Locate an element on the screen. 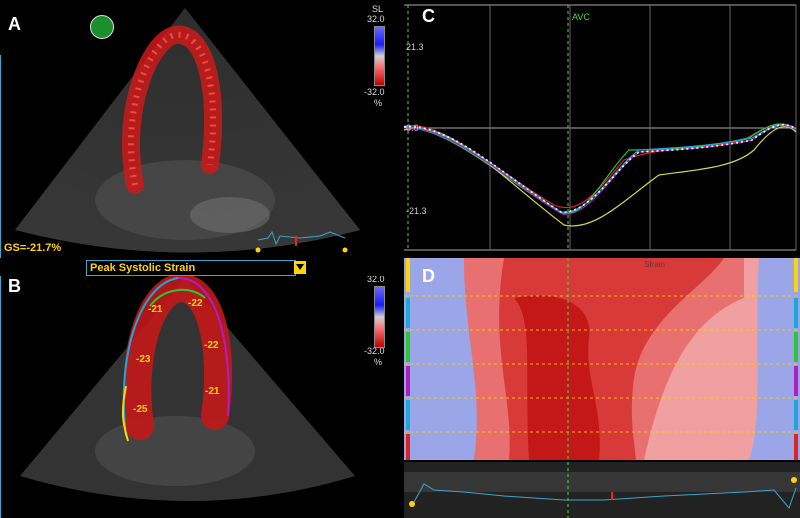 Image resolution: width=800 pixels, height=518 pixels. segment-value-2: -22 is located at coordinates (195, 303).